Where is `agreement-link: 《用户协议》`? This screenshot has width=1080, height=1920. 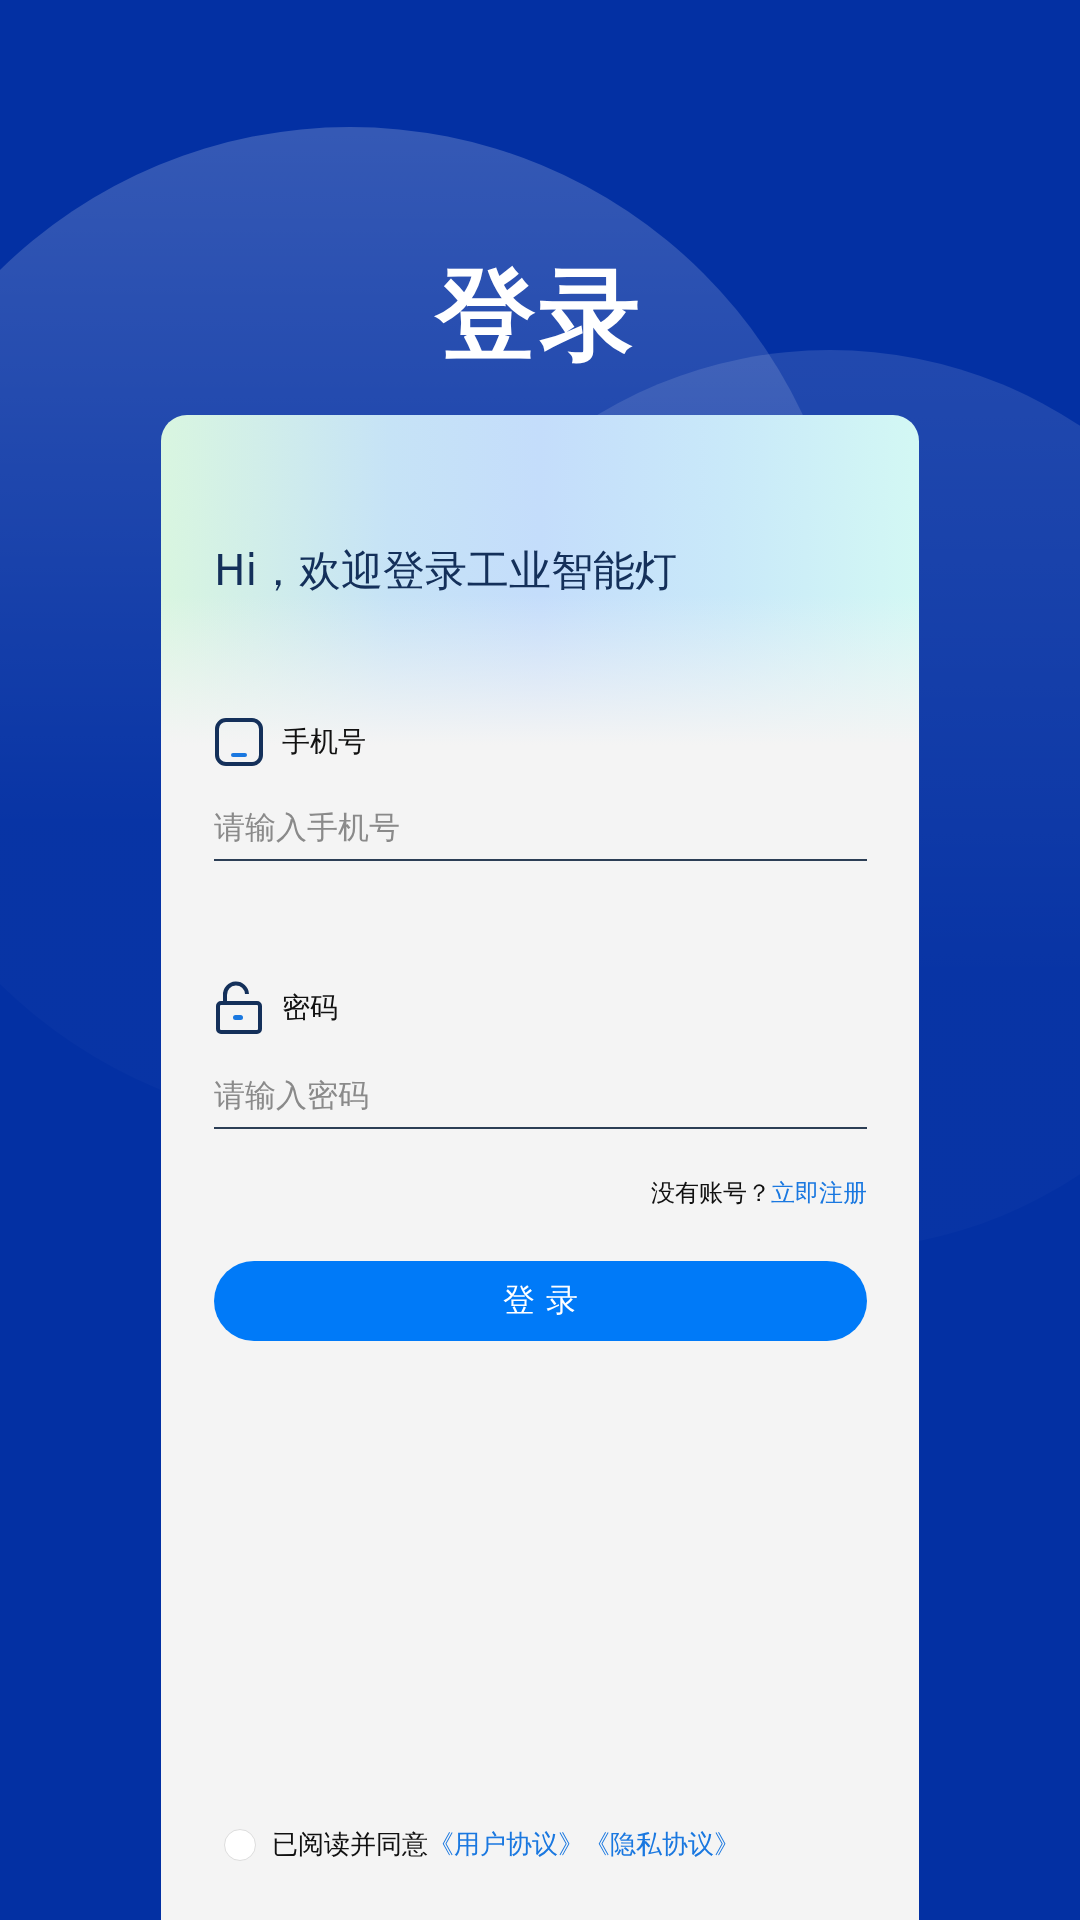
agreement-link: 《用户协议》 is located at coordinates (506, 1844).